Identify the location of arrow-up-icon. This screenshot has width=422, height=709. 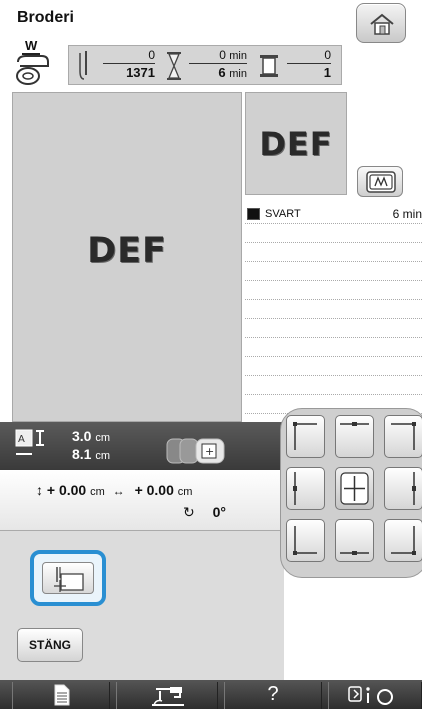
(354, 424).